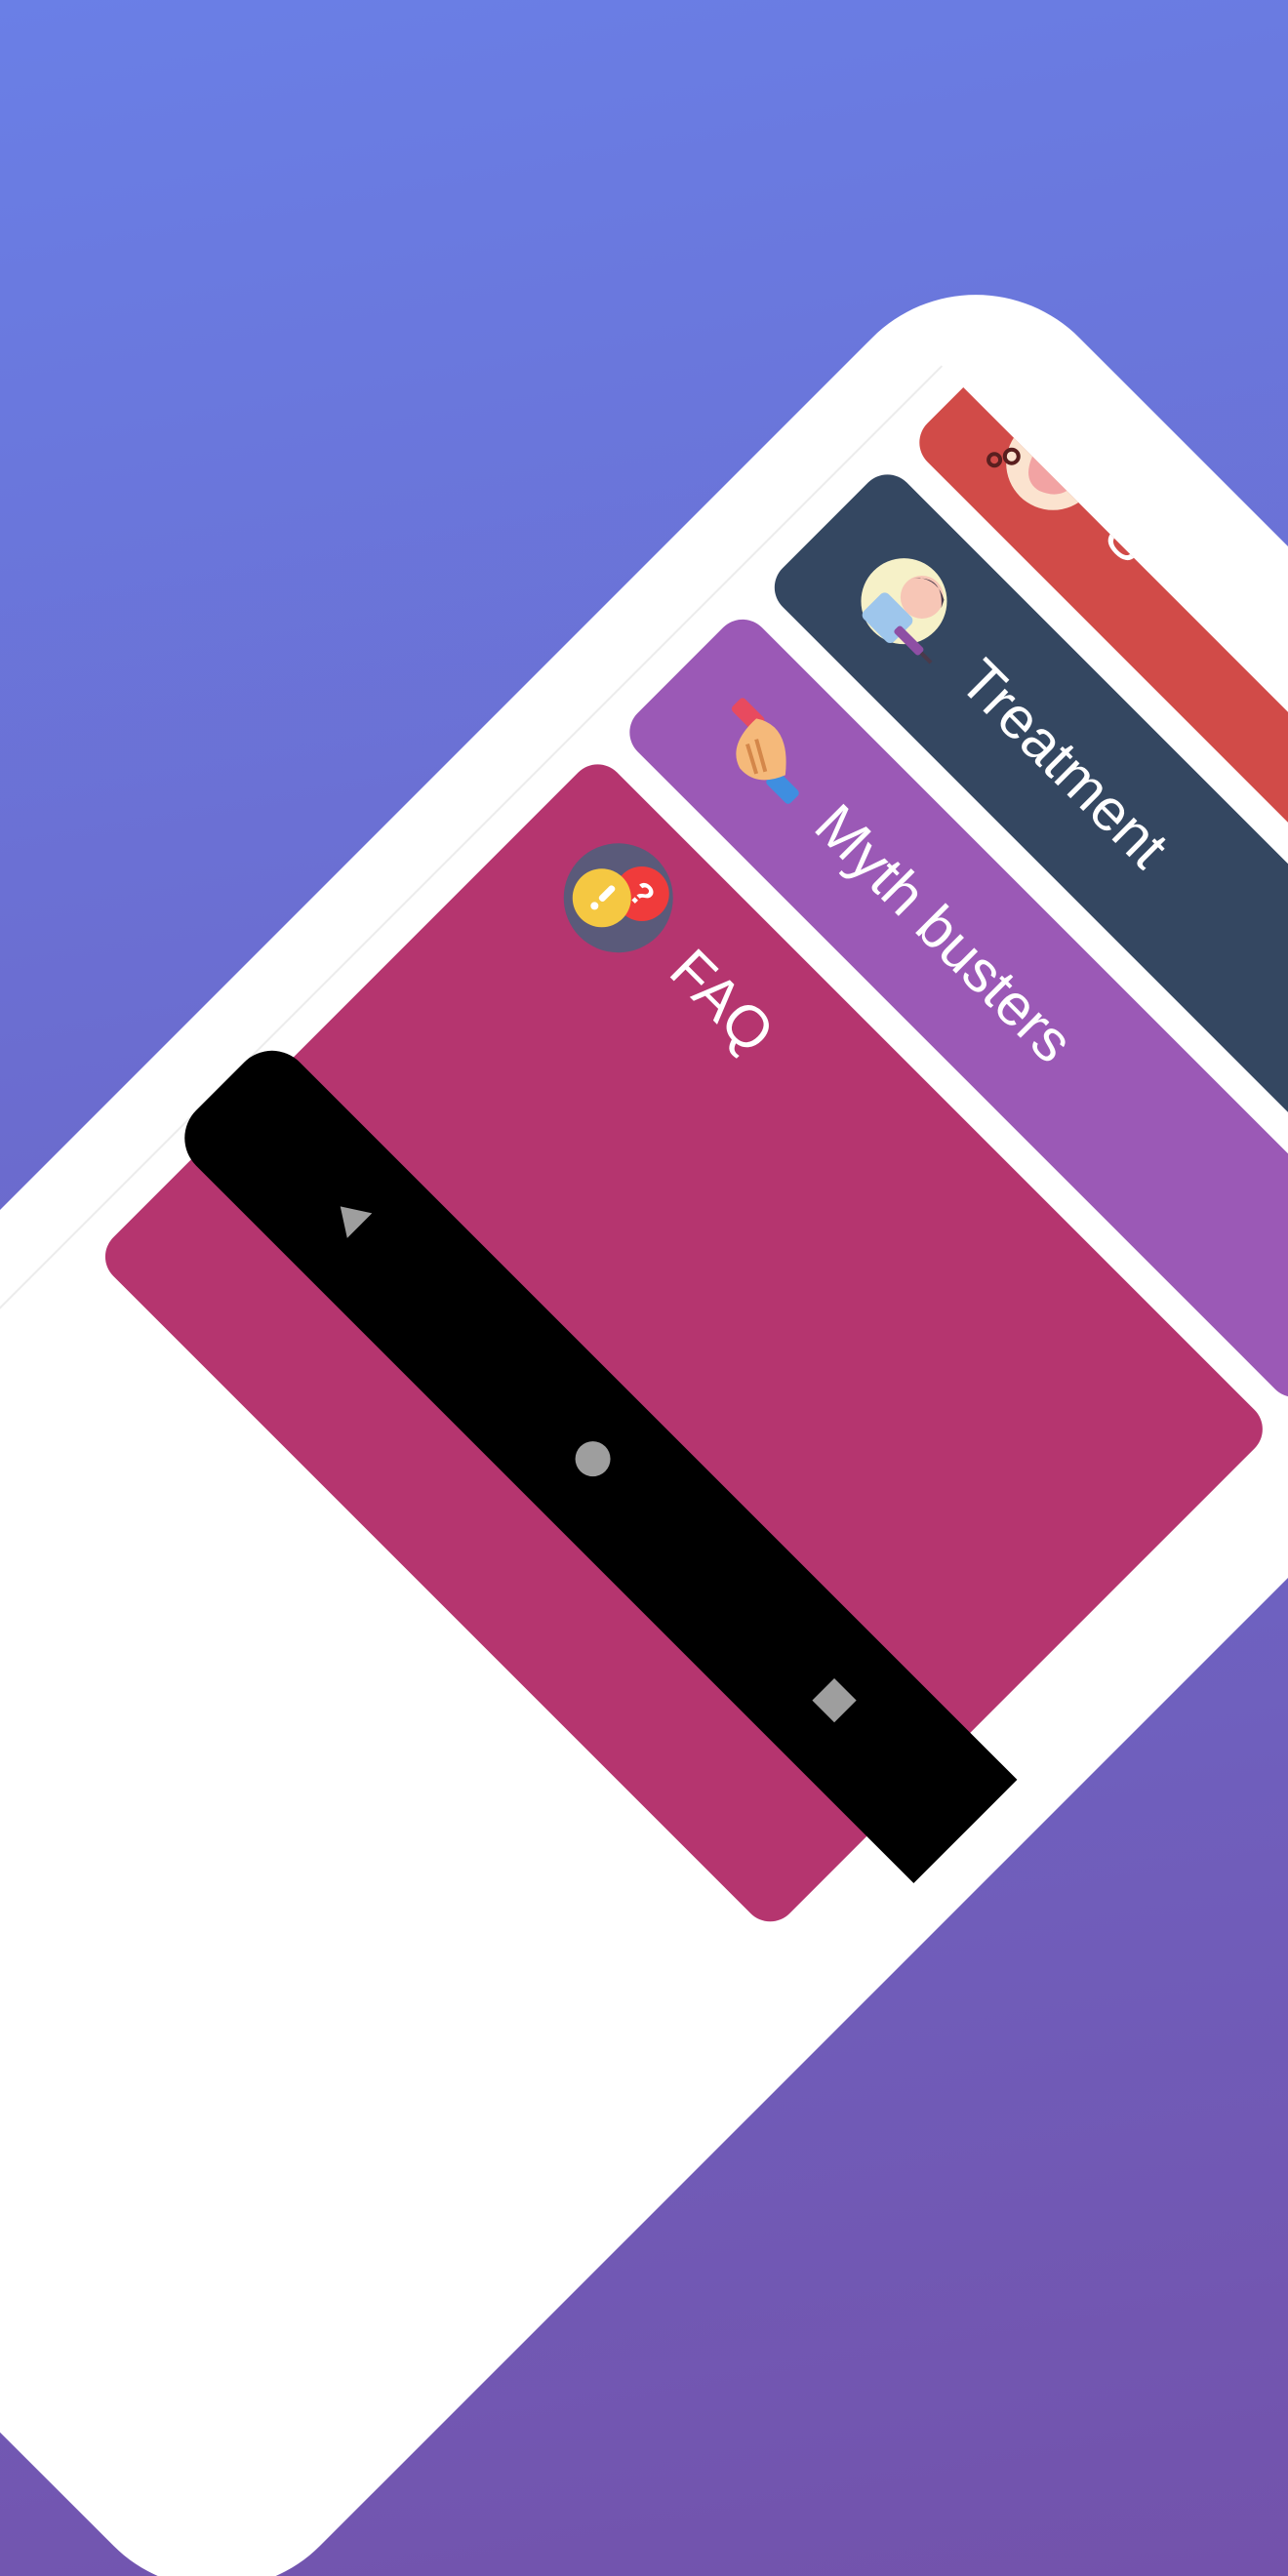 The image size is (1288, 2576). I want to click on back-triangle-icon, so click(351, 1217).